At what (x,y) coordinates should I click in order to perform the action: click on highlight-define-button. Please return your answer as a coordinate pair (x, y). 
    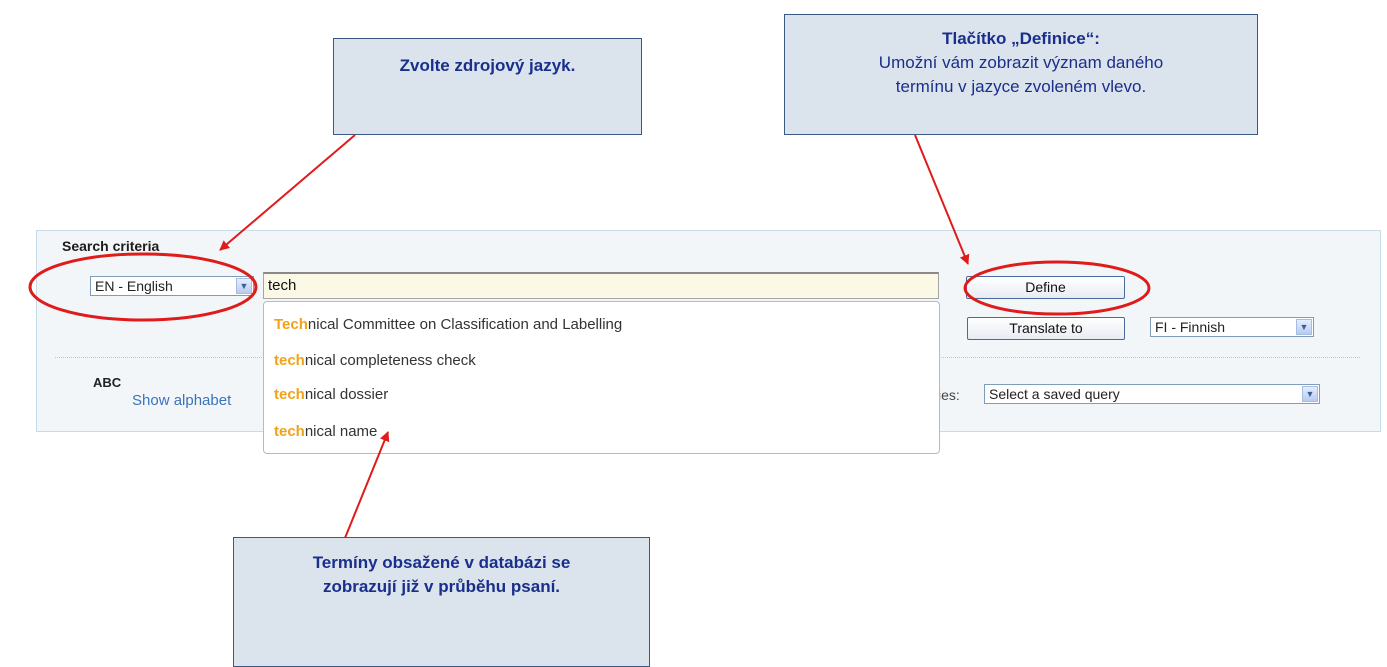
    Looking at the image, I should click on (1057, 288).